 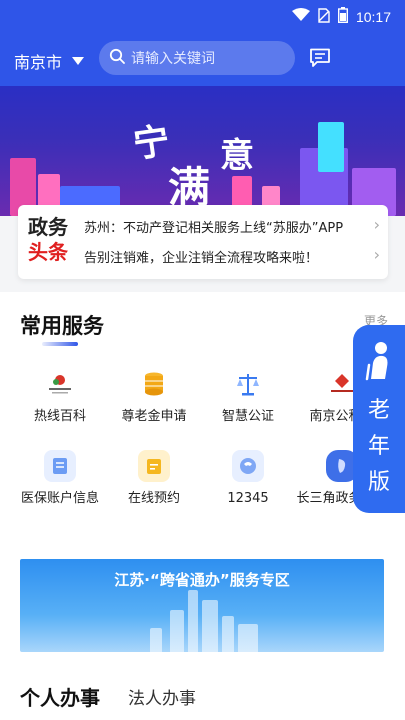 I want to click on no-sim-icon, so click(x=324, y=17).